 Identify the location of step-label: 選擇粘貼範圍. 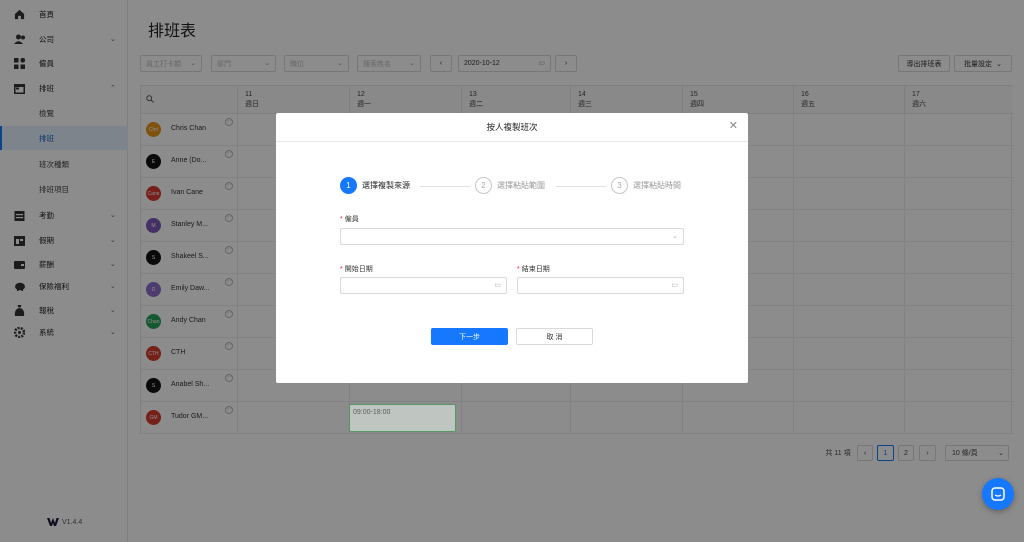
(521, 185).